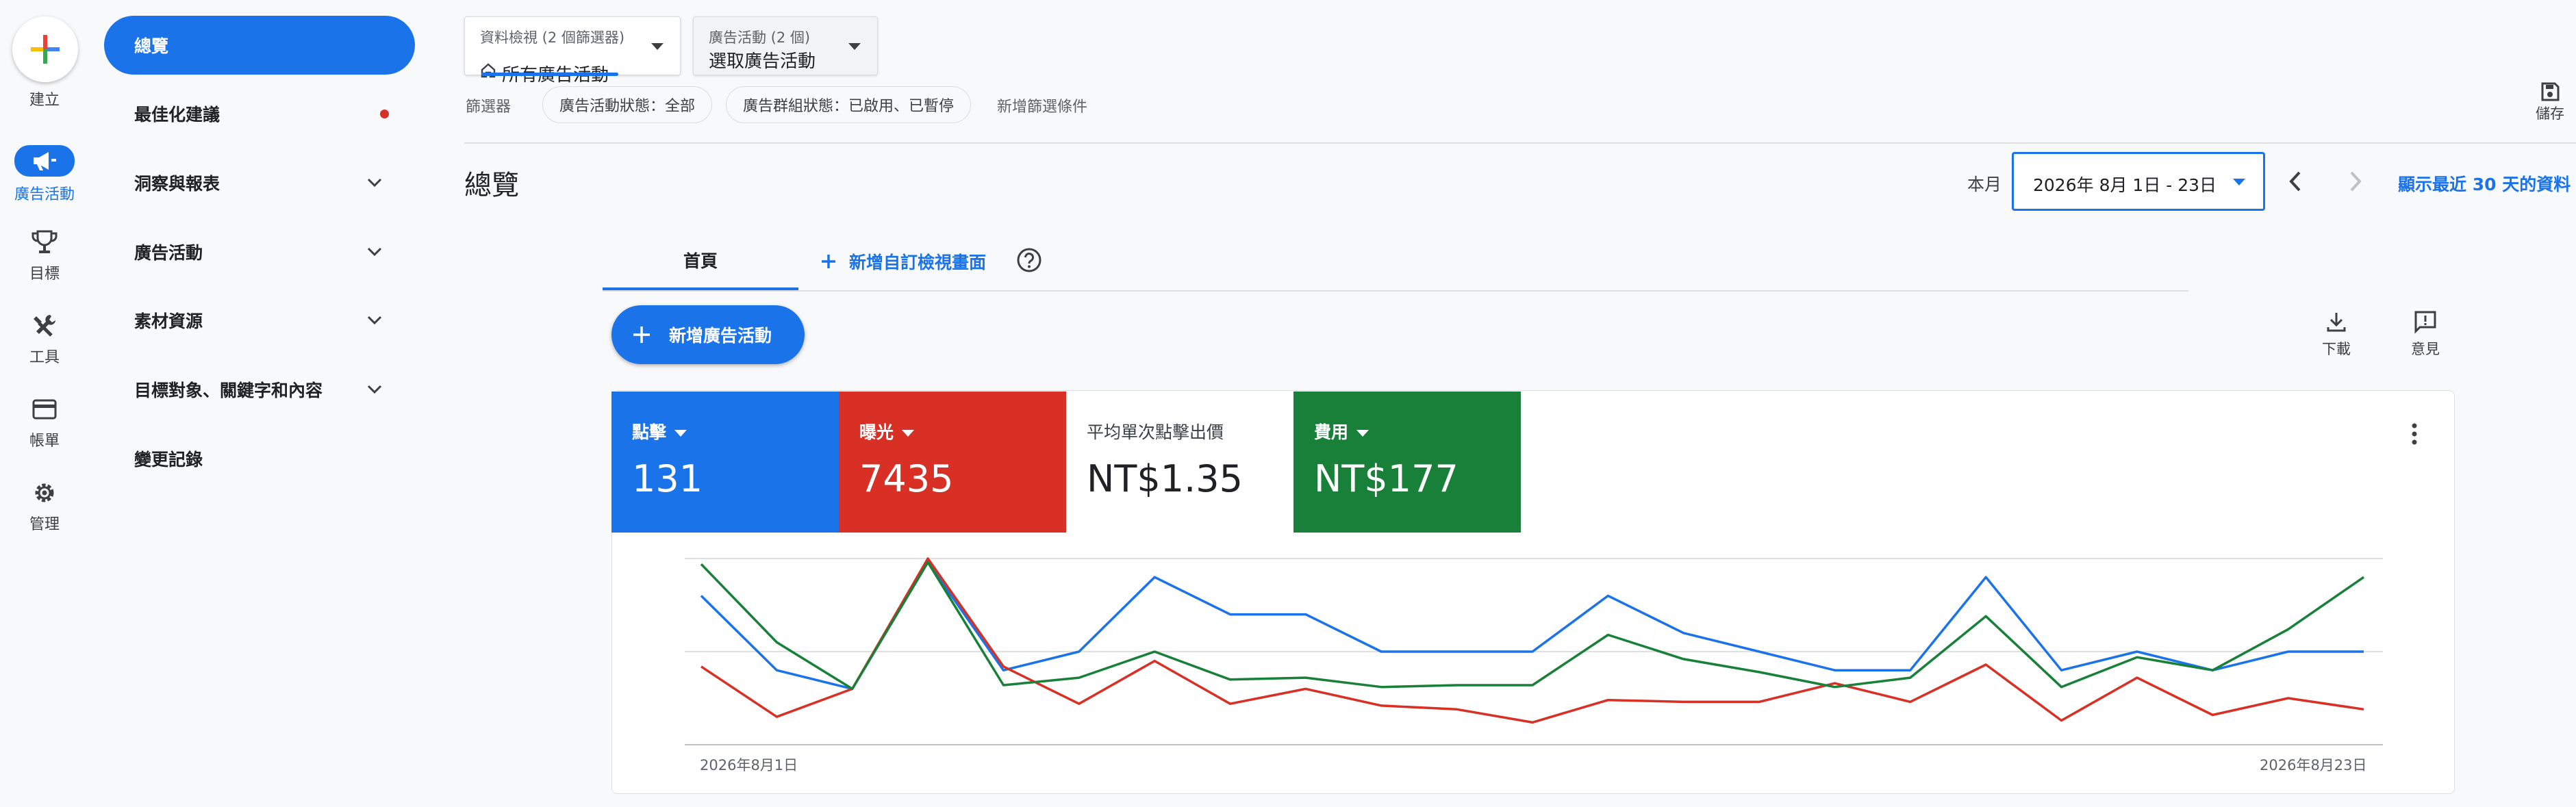 This screenshot has height=807, width=2576. What do you see at coordinates (44, 423) in the screenshot?
I see `rail-billing: 帳單` at bounding box center [44, 423].